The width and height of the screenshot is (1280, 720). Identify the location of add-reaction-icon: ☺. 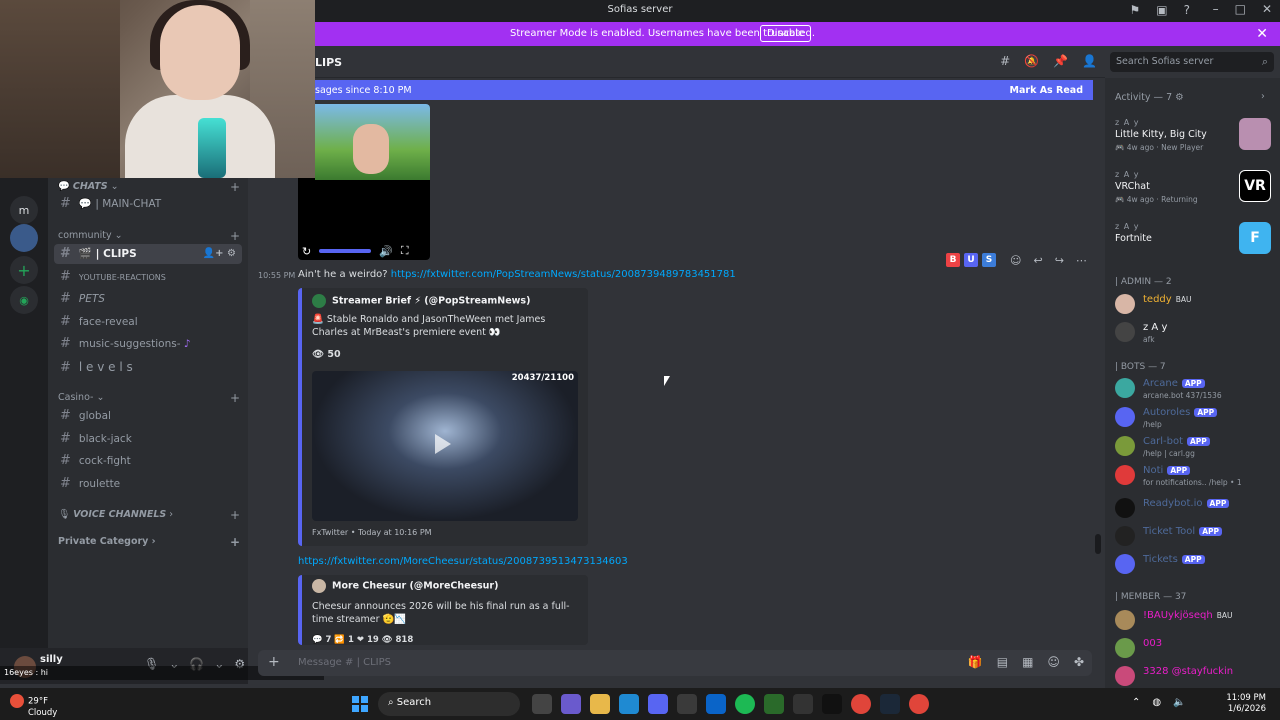
(1015, 260).